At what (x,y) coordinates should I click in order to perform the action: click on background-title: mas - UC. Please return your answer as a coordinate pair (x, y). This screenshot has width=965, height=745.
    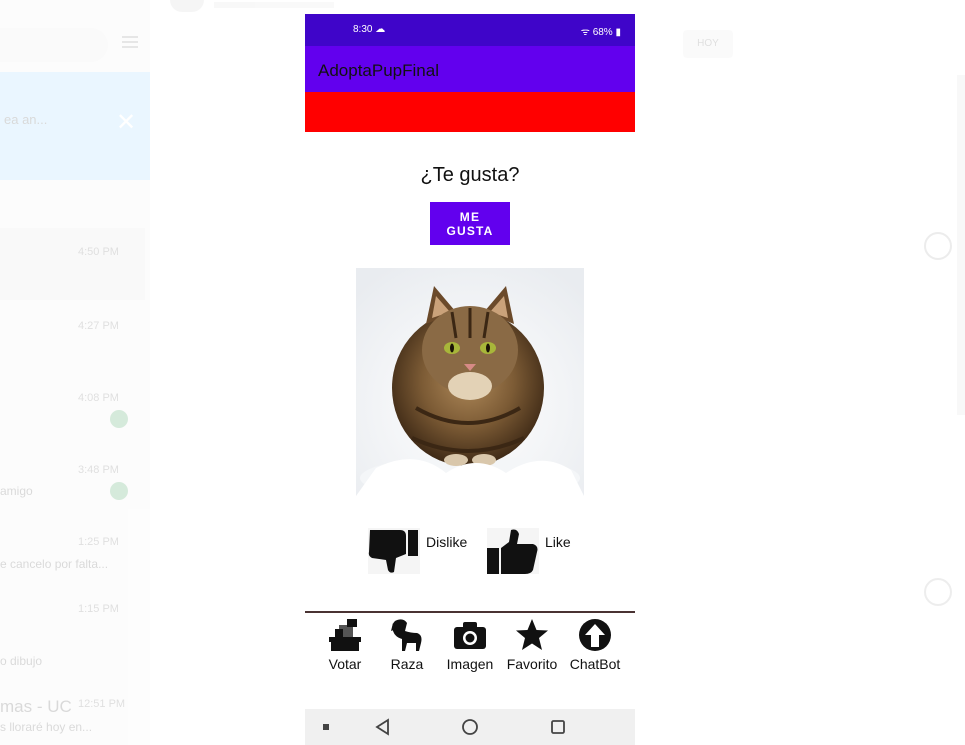
    Looking at the image, I should click on (36, 706).